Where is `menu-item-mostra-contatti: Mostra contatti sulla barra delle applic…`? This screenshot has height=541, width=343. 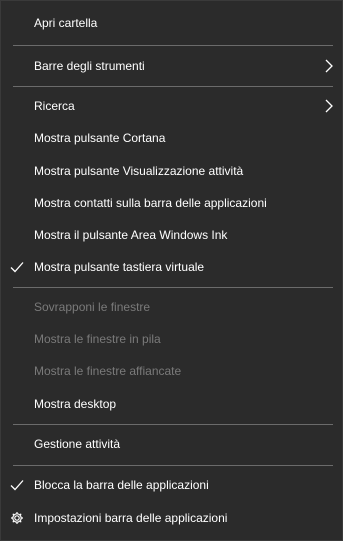 menu-item-mostra-contatti: Mostra contatti sulla barra delle applic… is located at coordinates (171, 203).